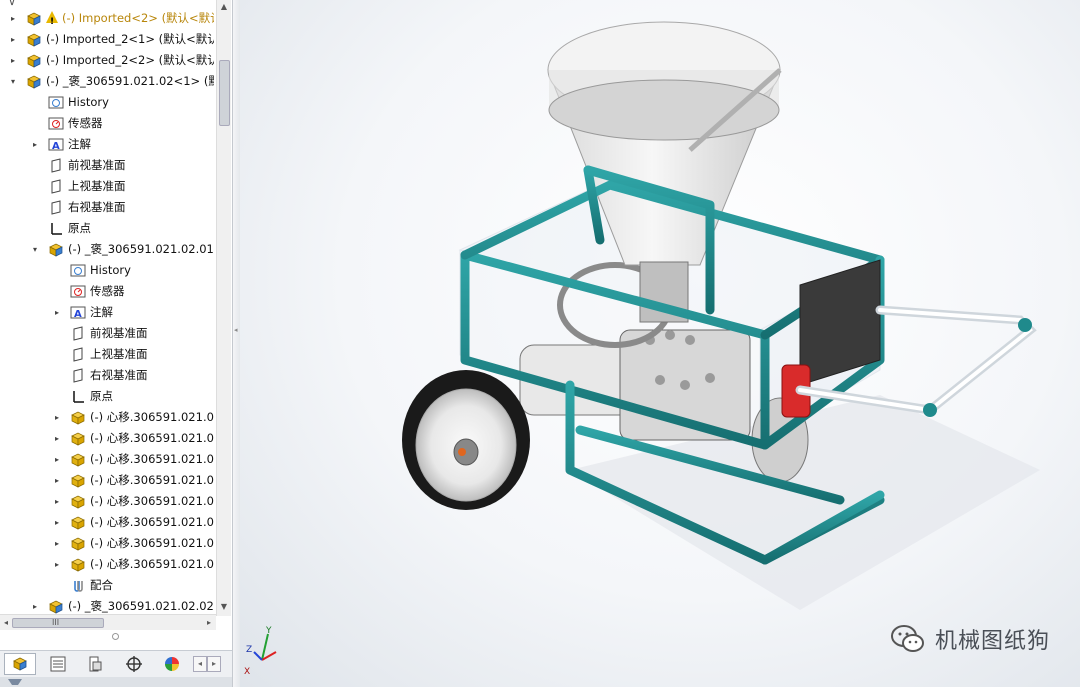  Describe the element at coordinates (223, 308) in the screenshot. I see `tree-vertical-scrollbar: ▲ ▼` at that location.